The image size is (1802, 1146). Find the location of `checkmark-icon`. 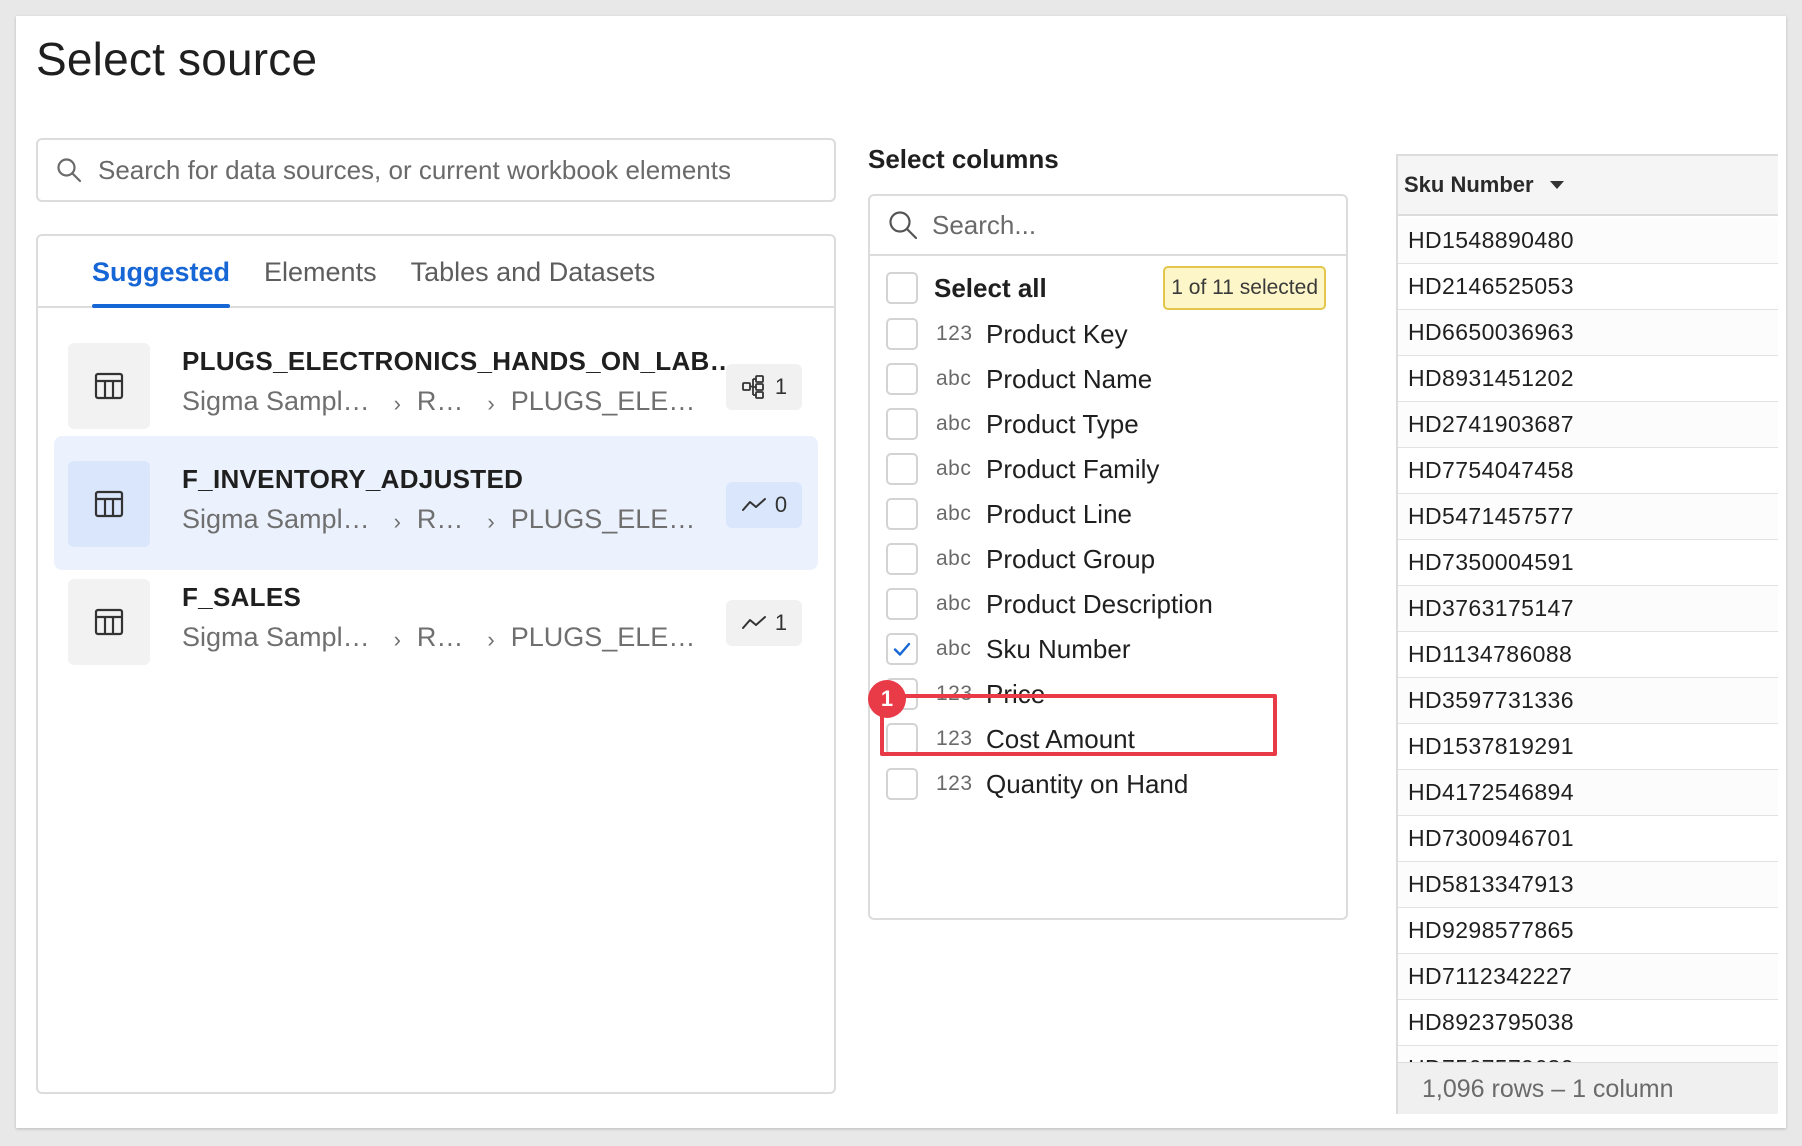

checkmark-icon is located at coordinates (902, 649).